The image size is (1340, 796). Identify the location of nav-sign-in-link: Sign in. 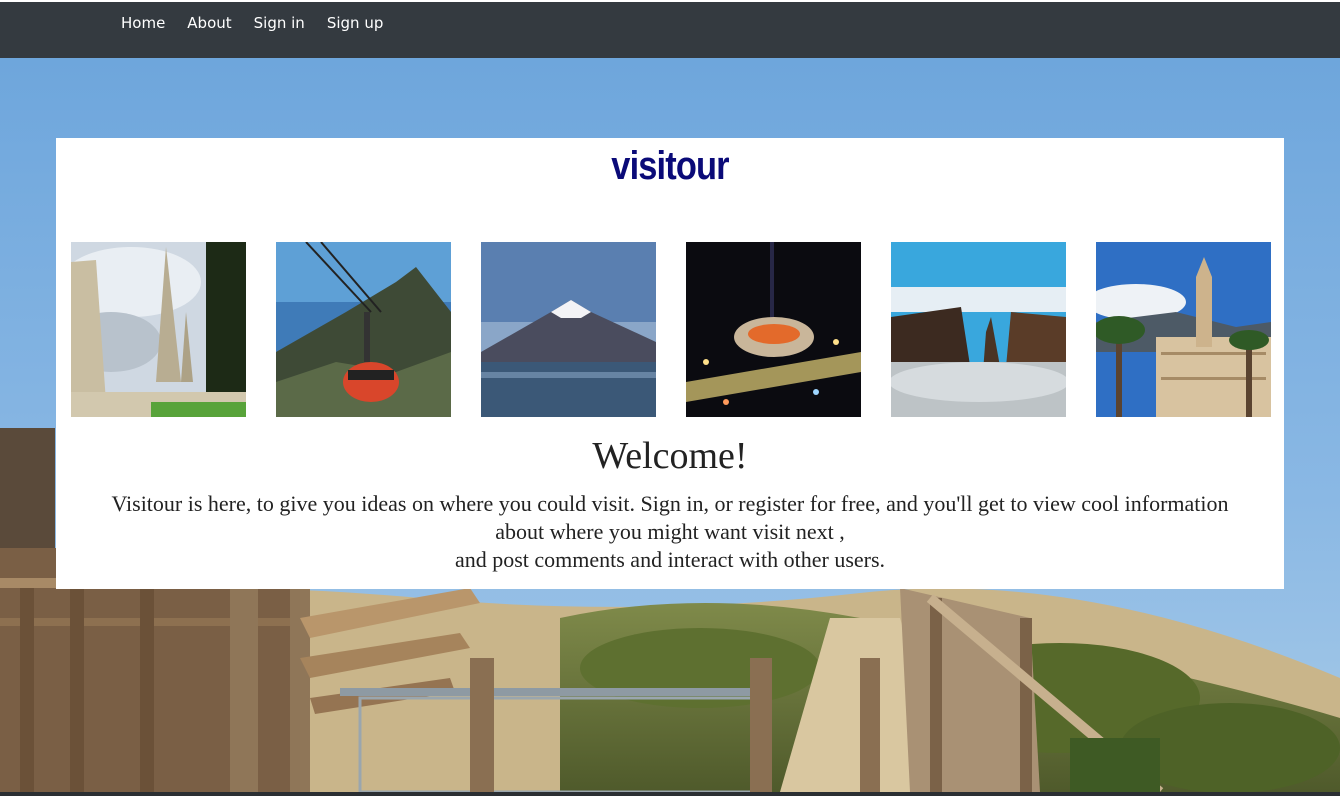
(279, 23).